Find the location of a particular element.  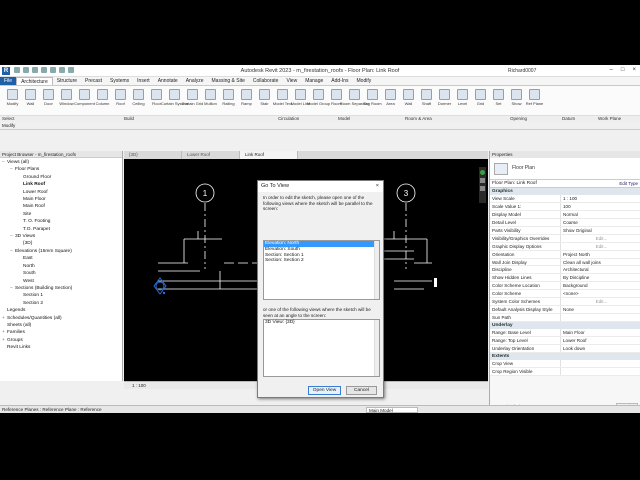

property-value: <none> is located at coordinates (600, 293).